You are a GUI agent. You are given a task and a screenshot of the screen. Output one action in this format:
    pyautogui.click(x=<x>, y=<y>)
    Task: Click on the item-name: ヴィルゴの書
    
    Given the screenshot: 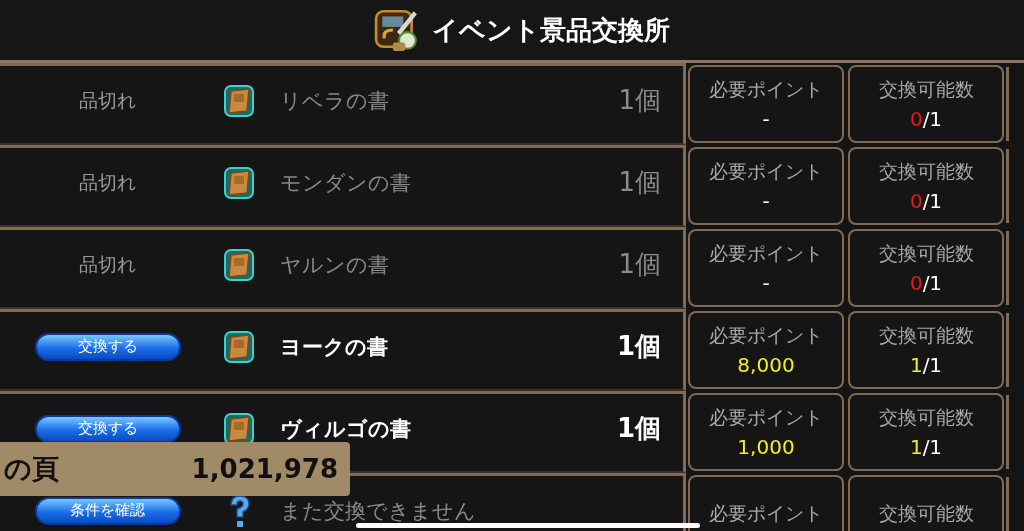 What is the action you would take?
    pyautogui.click(x=345, y=429)
    